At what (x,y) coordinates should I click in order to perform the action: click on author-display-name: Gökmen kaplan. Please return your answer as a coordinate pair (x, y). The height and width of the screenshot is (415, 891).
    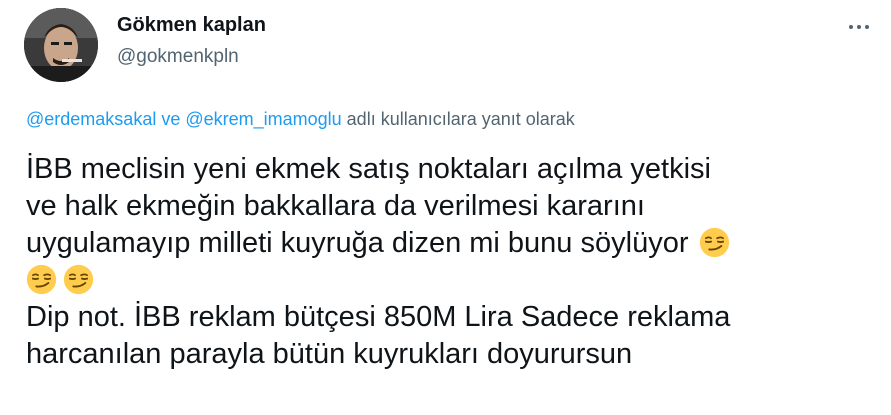
    Looking at the image, I should click on (191, 25).